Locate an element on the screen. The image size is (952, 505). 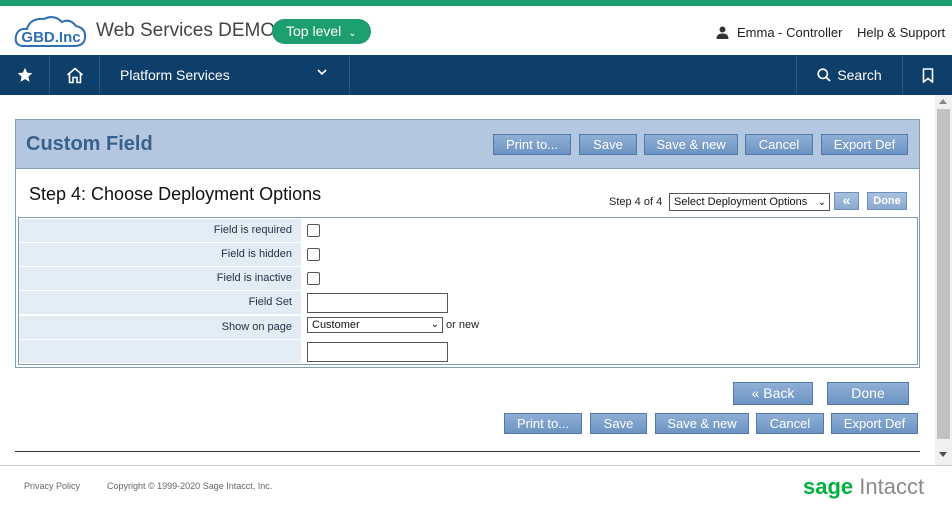
home-icon is located at coordinates (74, 74).